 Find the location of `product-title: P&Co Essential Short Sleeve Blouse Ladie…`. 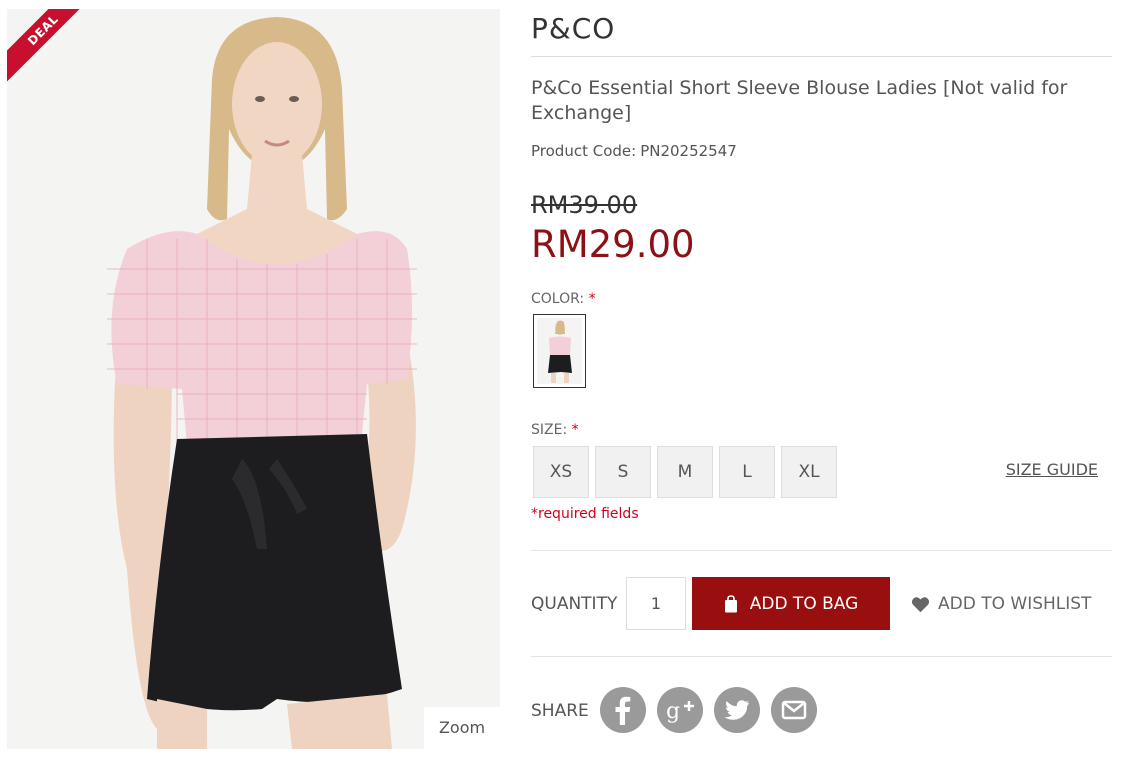

product-title: P&Co Essential Short Sleeve Blouse Ladie… is located at coordinates (799, 100).